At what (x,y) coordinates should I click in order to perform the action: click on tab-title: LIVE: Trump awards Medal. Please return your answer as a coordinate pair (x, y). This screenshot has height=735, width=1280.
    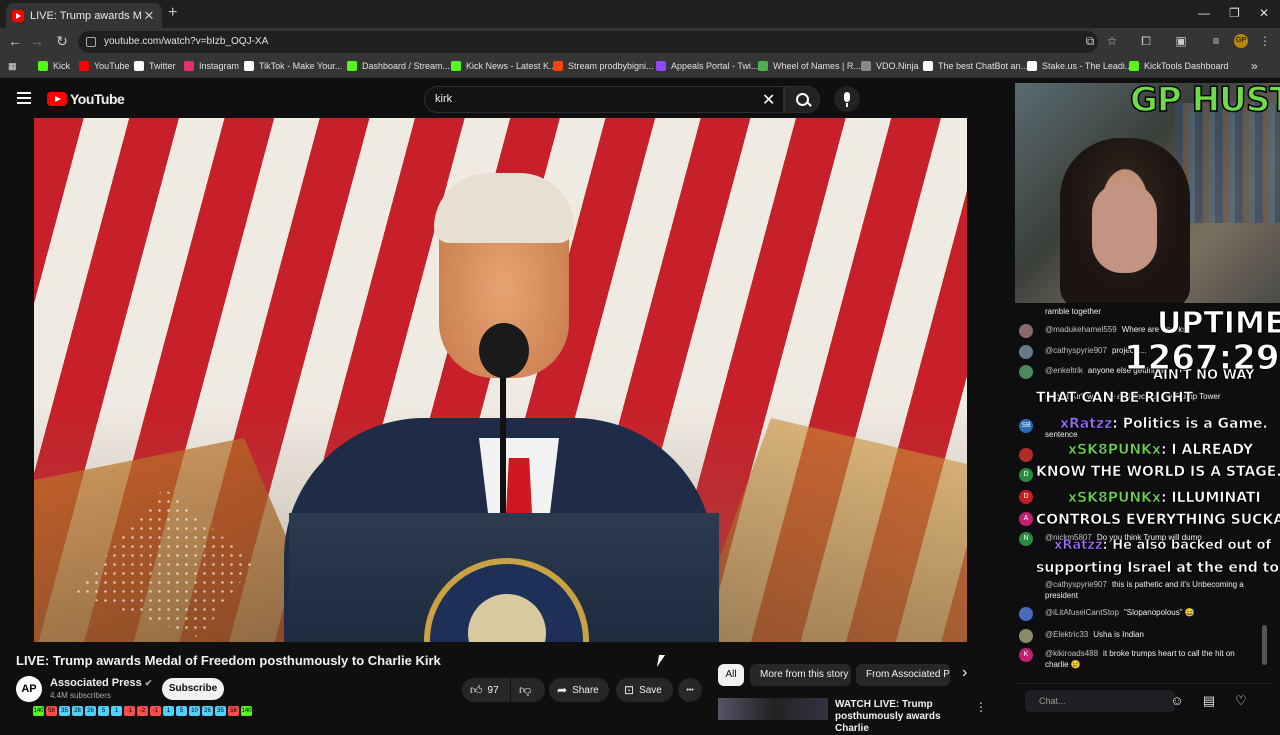
    Looking at the image, I should click on (86, 15).